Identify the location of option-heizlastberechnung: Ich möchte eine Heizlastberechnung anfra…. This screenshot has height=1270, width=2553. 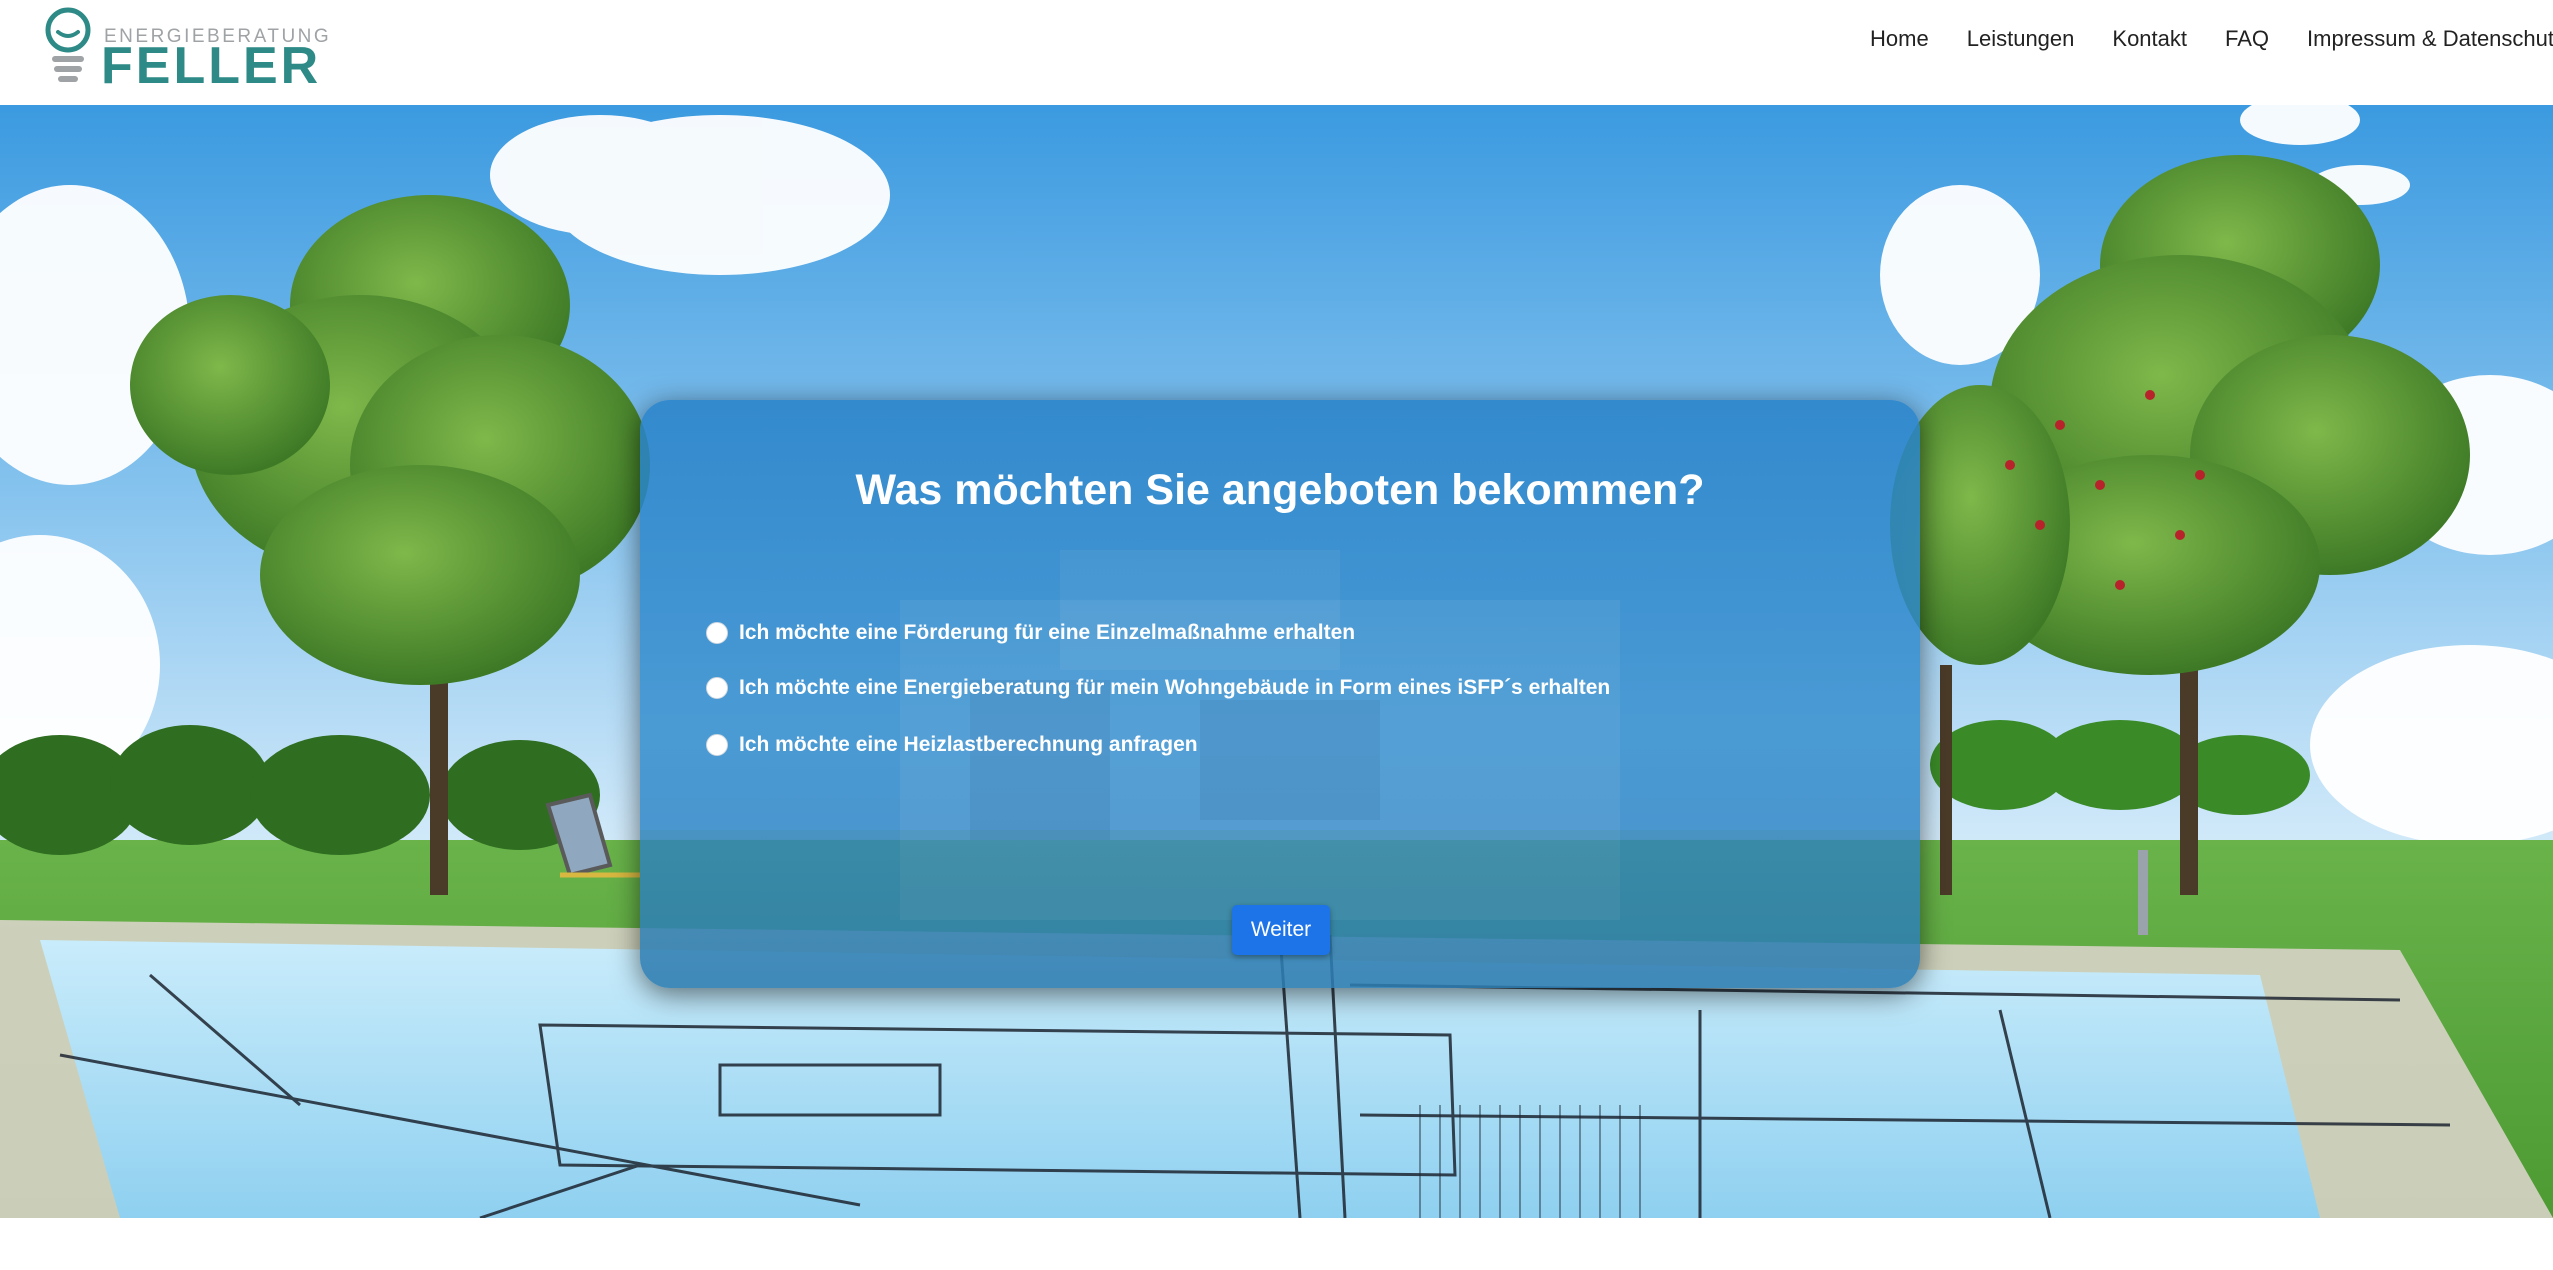
(952, 745).